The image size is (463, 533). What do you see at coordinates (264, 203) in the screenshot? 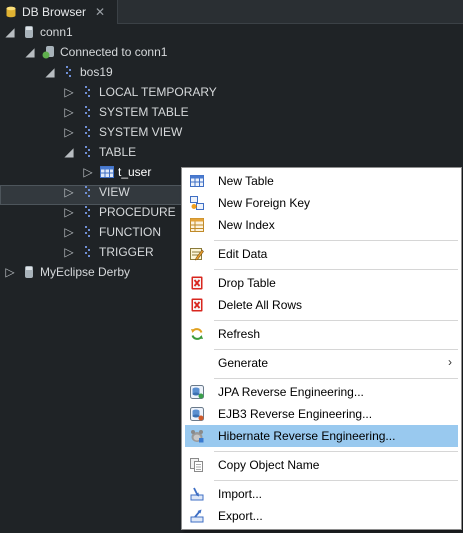
I see `menu-item-label: New Foreign Key` at bounding box center [264, 203].